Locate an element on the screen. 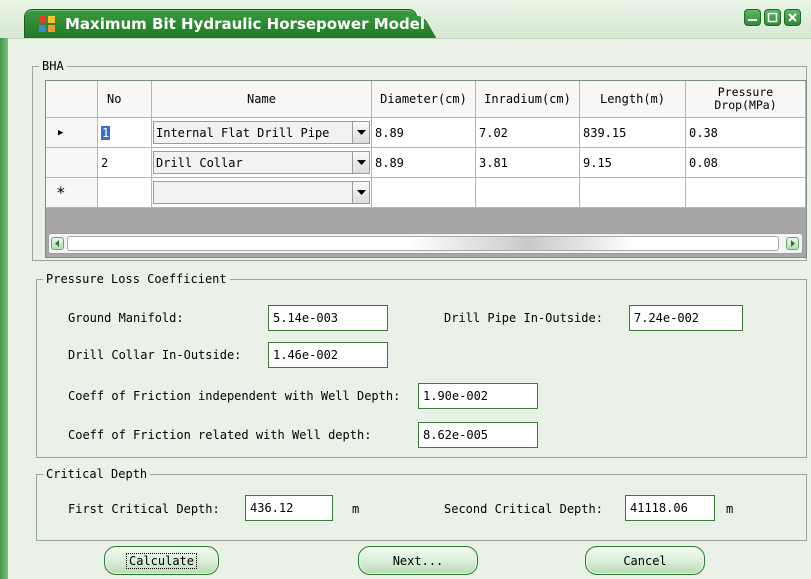  cell-inradium-2: 3.81 is located at coordinates (528, 163).